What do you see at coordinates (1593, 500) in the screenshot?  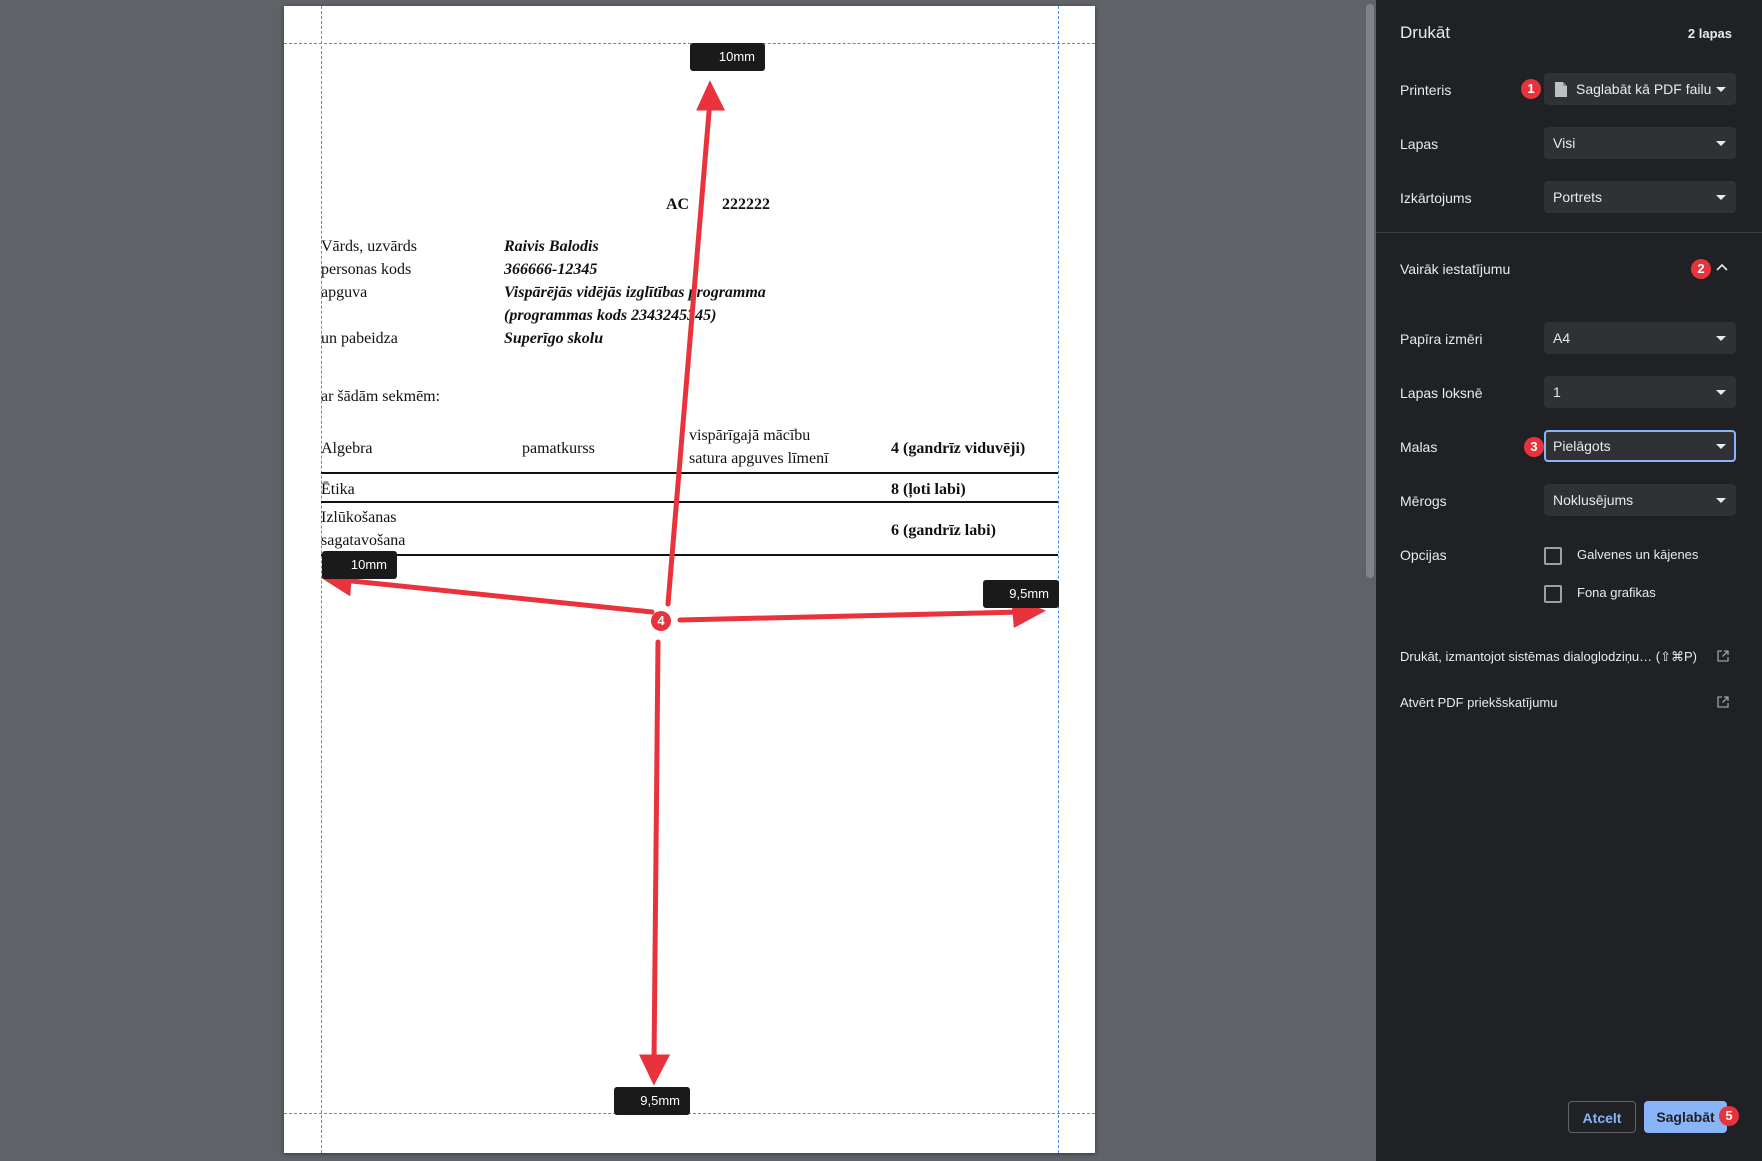 I see `scale-value: Noklusējums` at bounding box center [1593, 500].